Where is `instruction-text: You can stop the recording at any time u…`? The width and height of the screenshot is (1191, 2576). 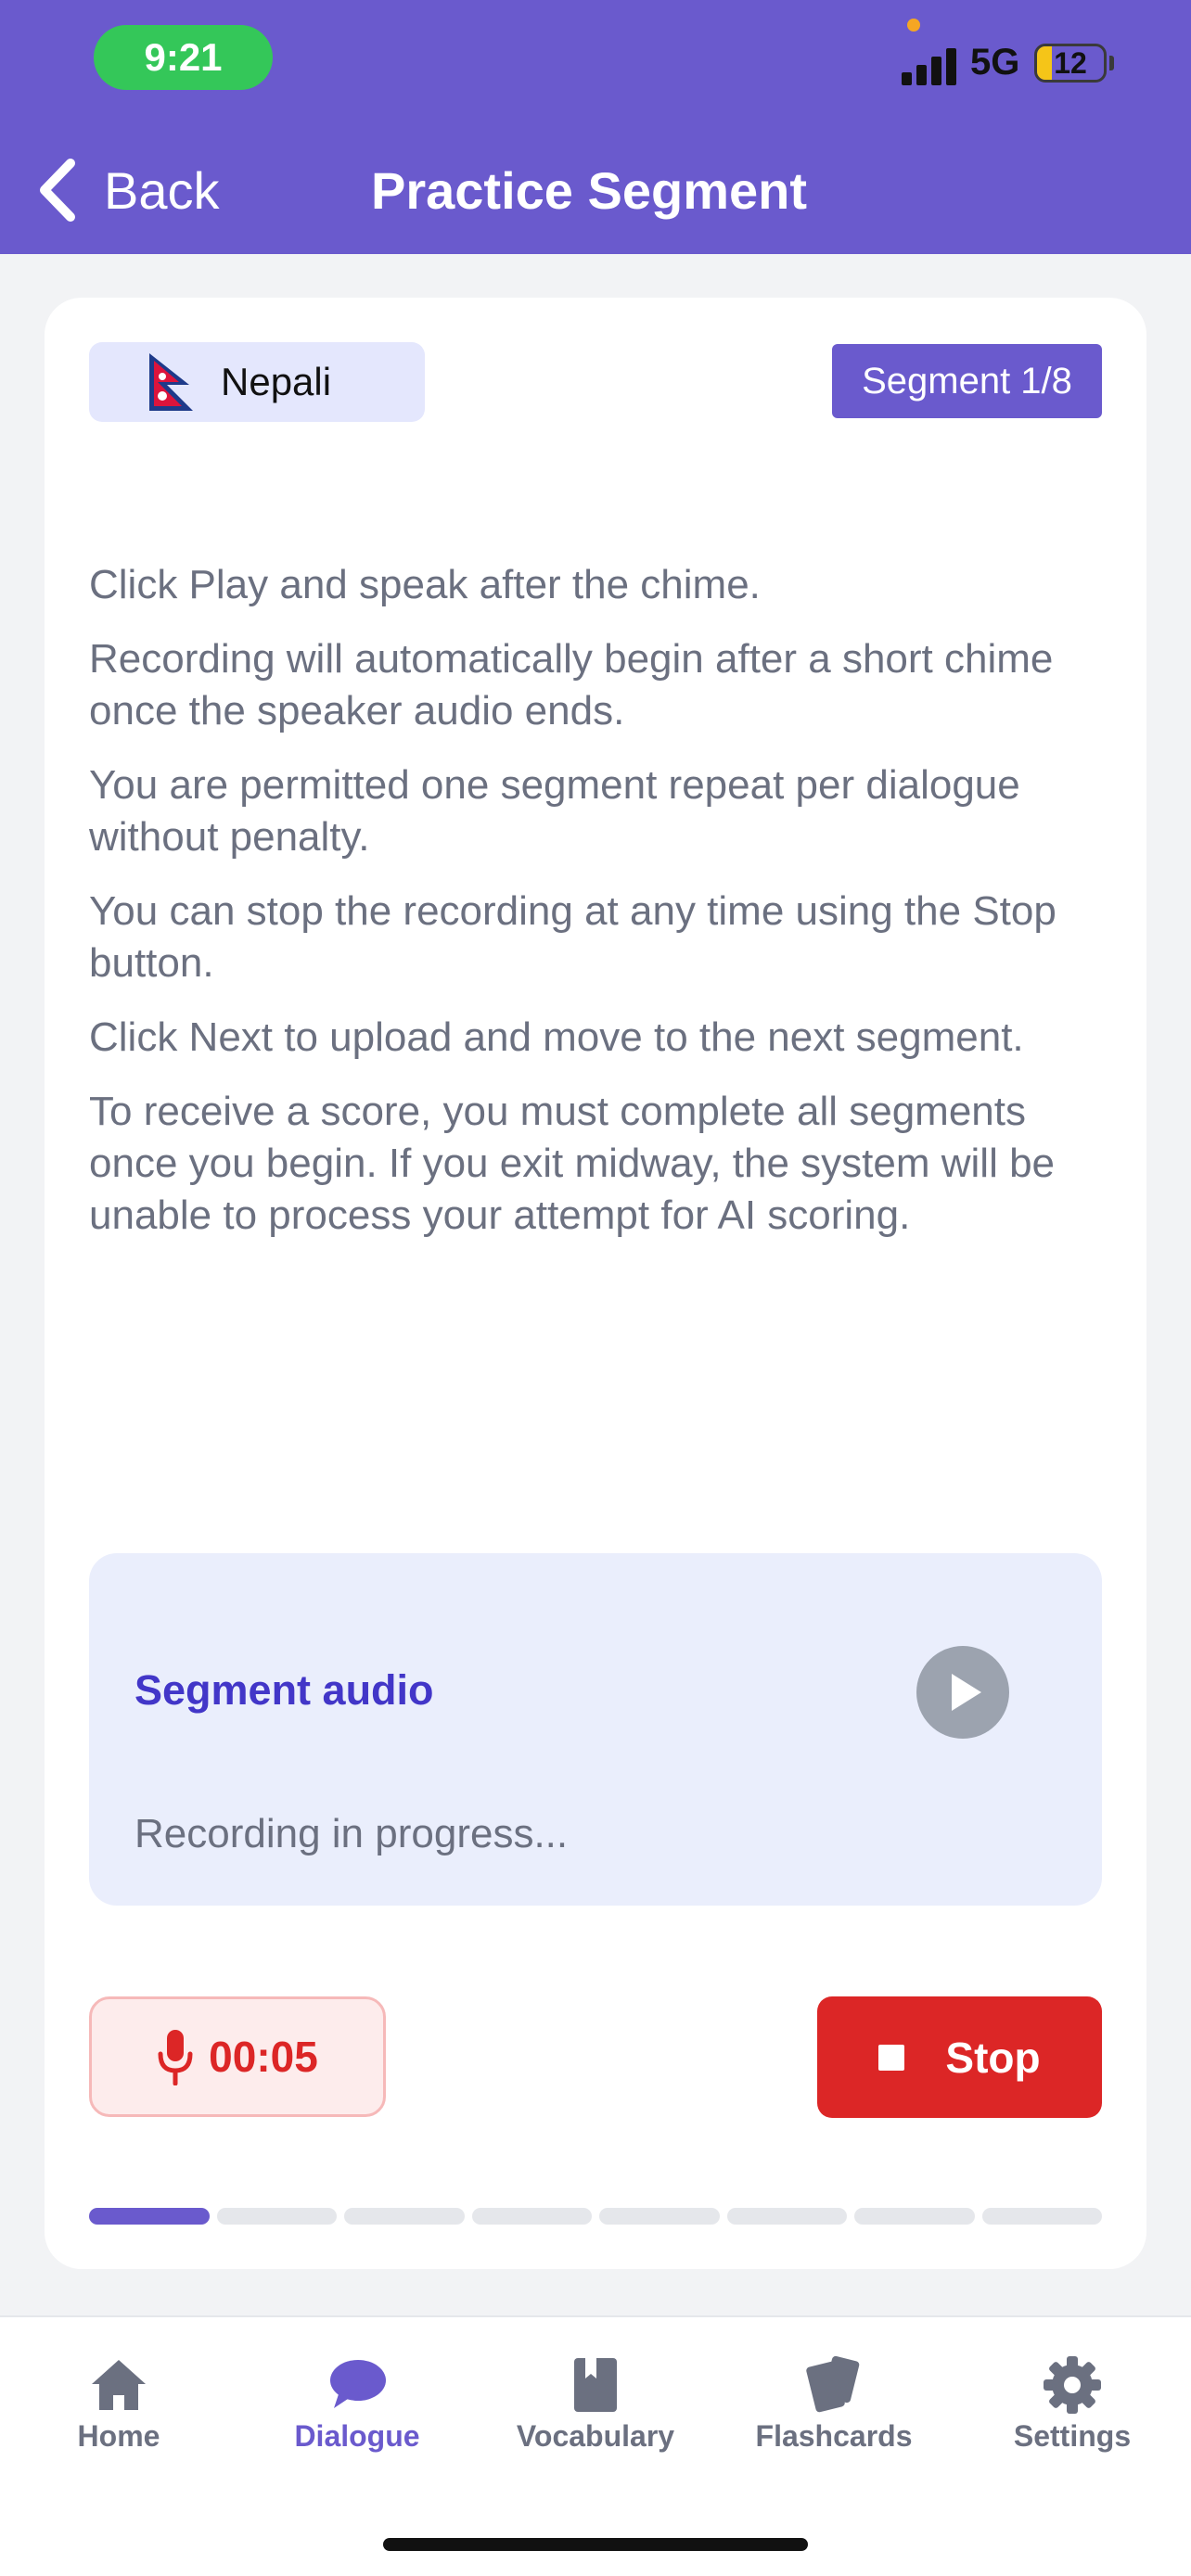
instruction-text: You can stop the recording at any time u… is located at coordinates (573, 937).